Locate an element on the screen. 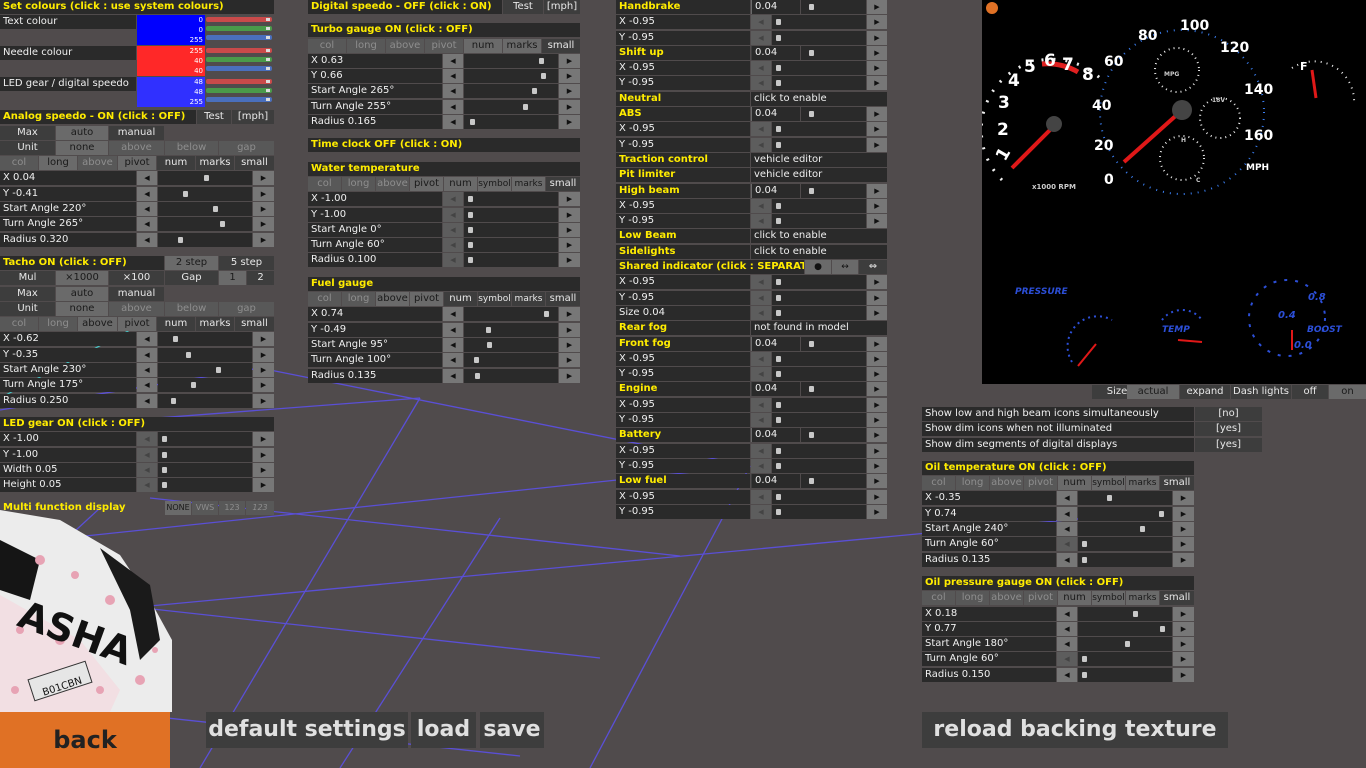 The height and width of the screenshot is (768, 1366). engine-size-slider is located at coordinates (833, 389).